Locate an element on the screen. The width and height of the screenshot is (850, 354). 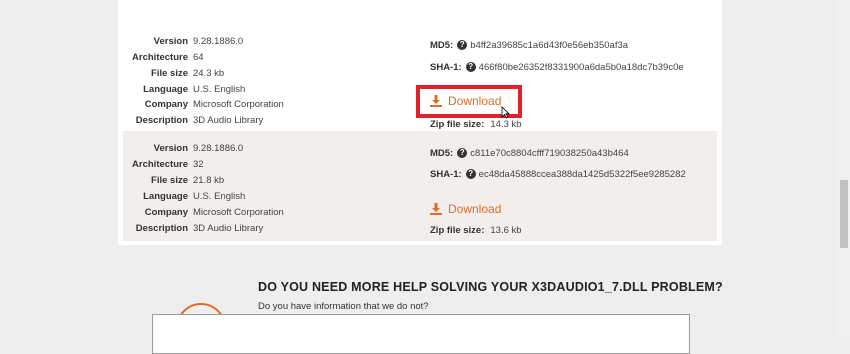
file-size-row: File size 24.3 kb is located at coordinates (188, 73).